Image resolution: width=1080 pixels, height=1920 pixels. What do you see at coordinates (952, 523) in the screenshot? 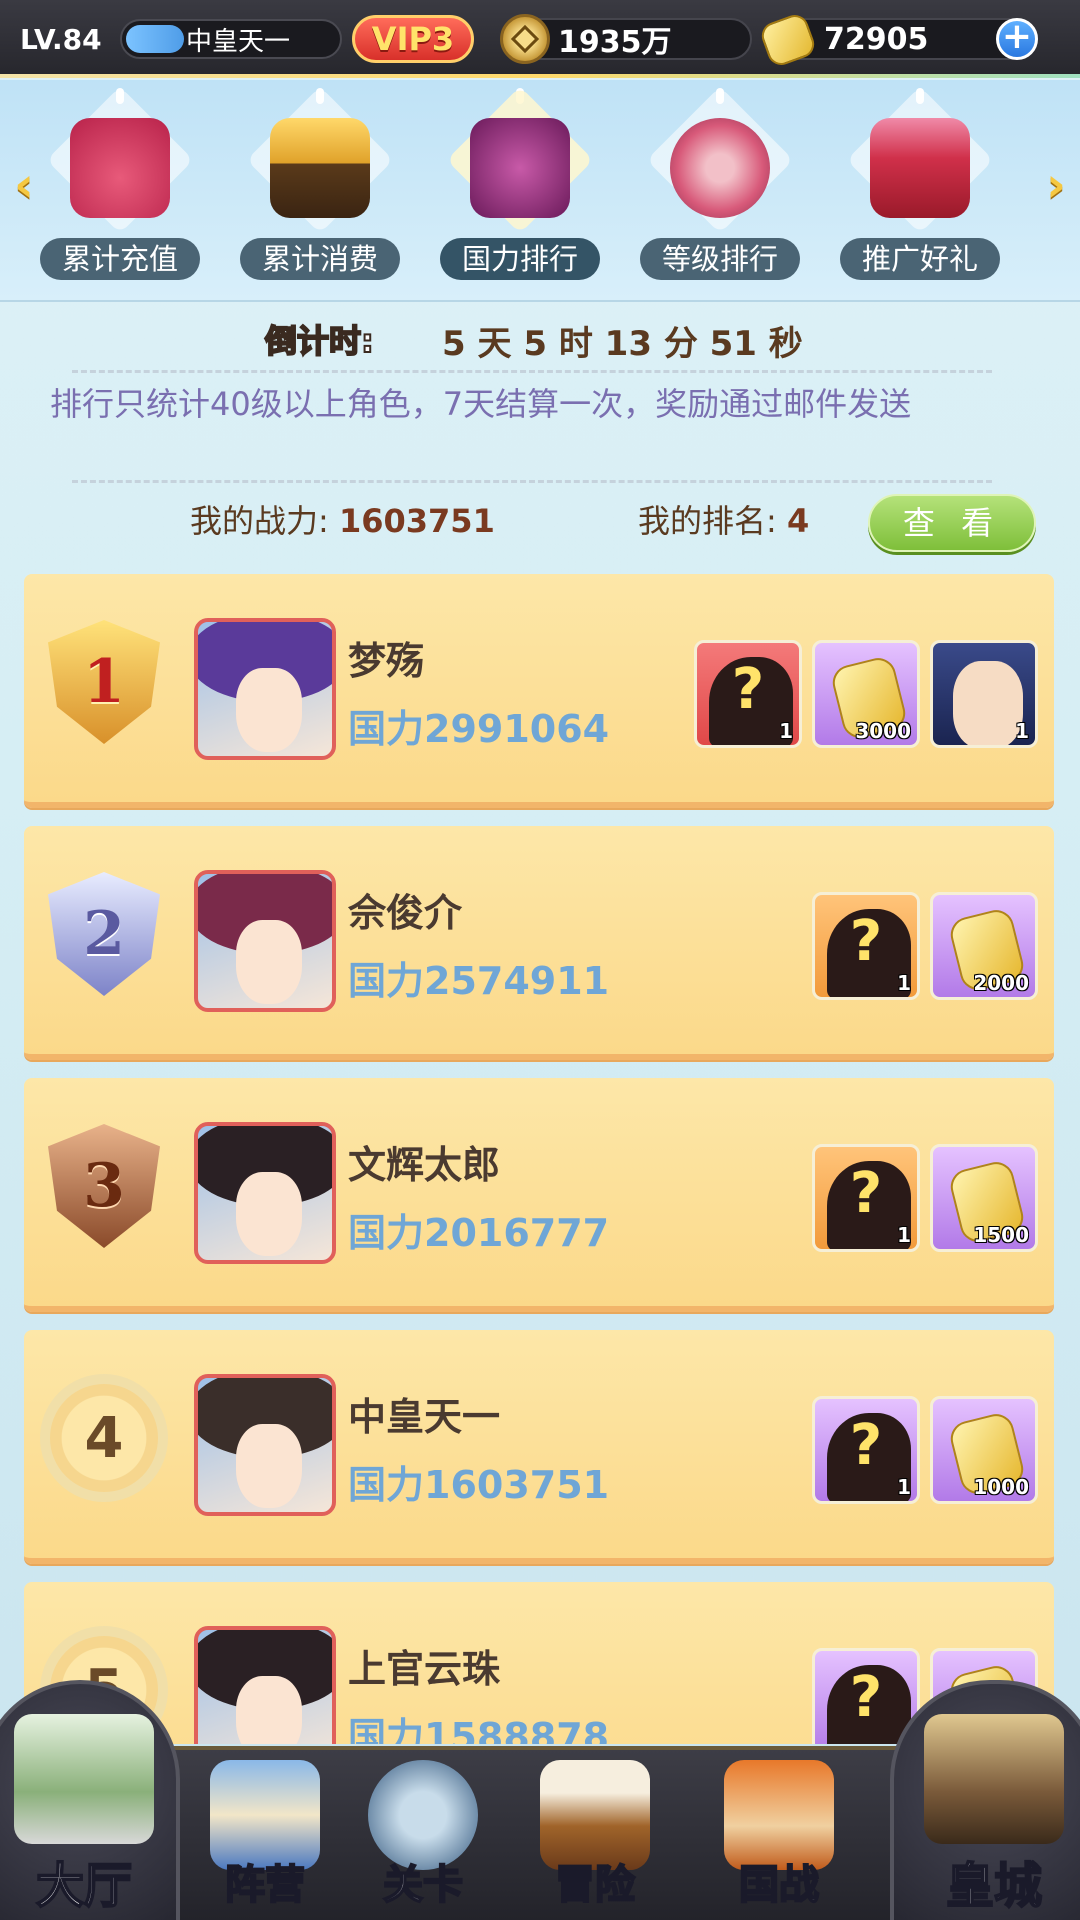
I see `view-button: 查 看` at bounding box center [952, 523].